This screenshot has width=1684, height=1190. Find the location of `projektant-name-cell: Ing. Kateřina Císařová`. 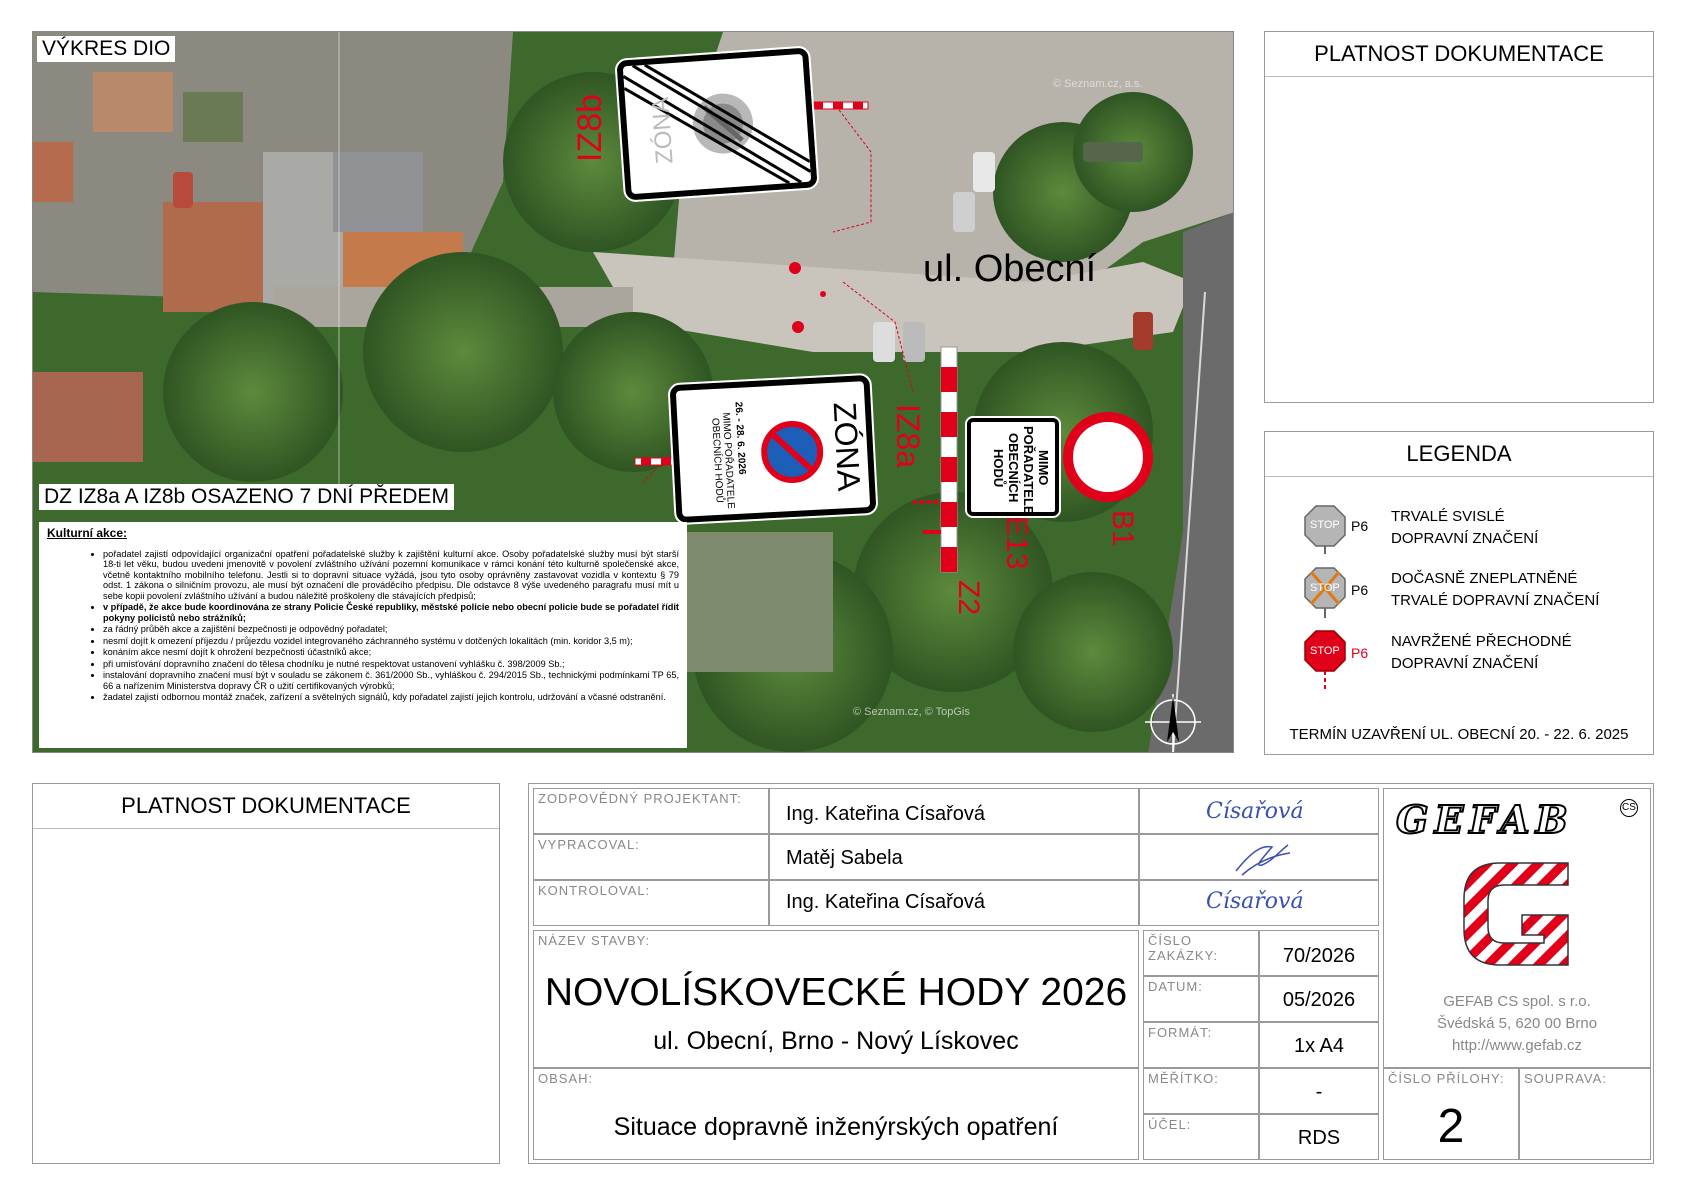

projektant-name-cell: Ing. Kateřina Císařová is located at coordinates (954, 811).